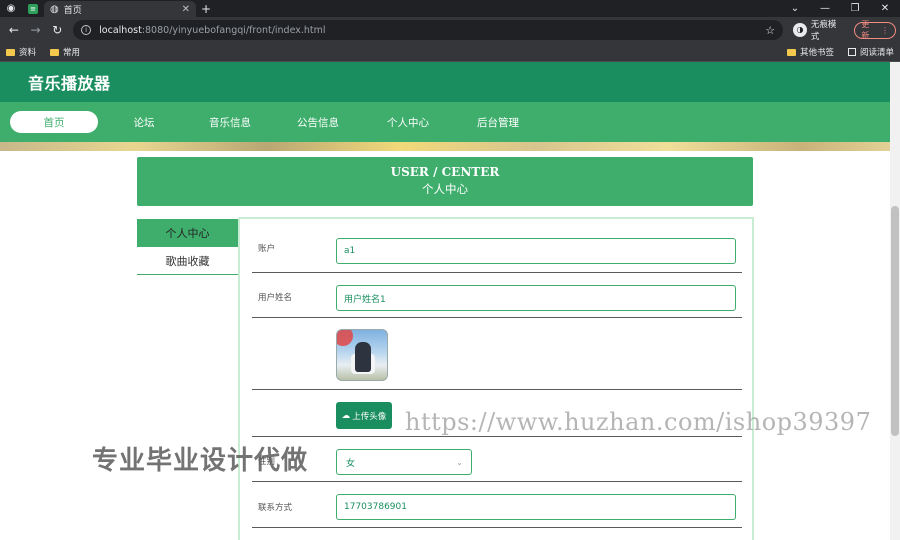  Describe the element at coordinates (186, 9) in the screenshot. I see `close-tab-icon: ✕` at that location.